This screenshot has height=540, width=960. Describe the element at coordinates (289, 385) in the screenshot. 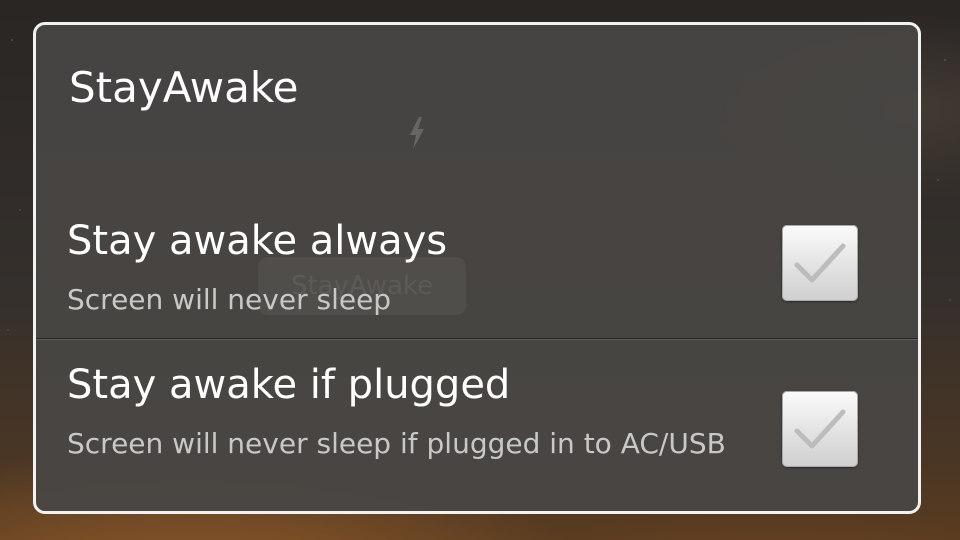

I see `pref-title: Stay awake if plugged` at that location.